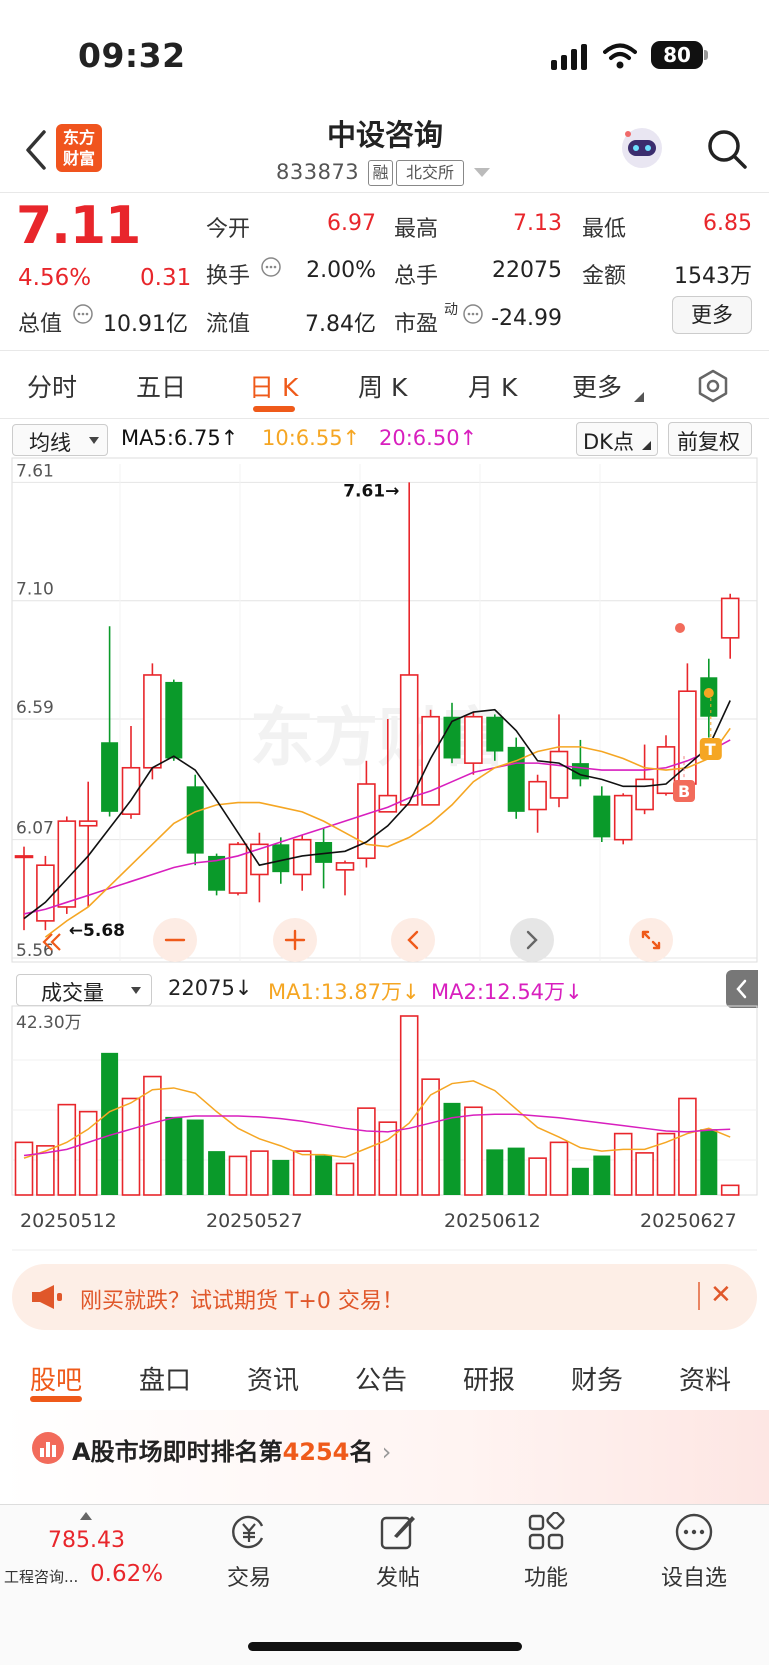 The height and width of the screenshot is (1665, 769). What do you see at coordinates (38, 150) in the screenshot?
I see `back-icon` at bounding box center [38, 150].